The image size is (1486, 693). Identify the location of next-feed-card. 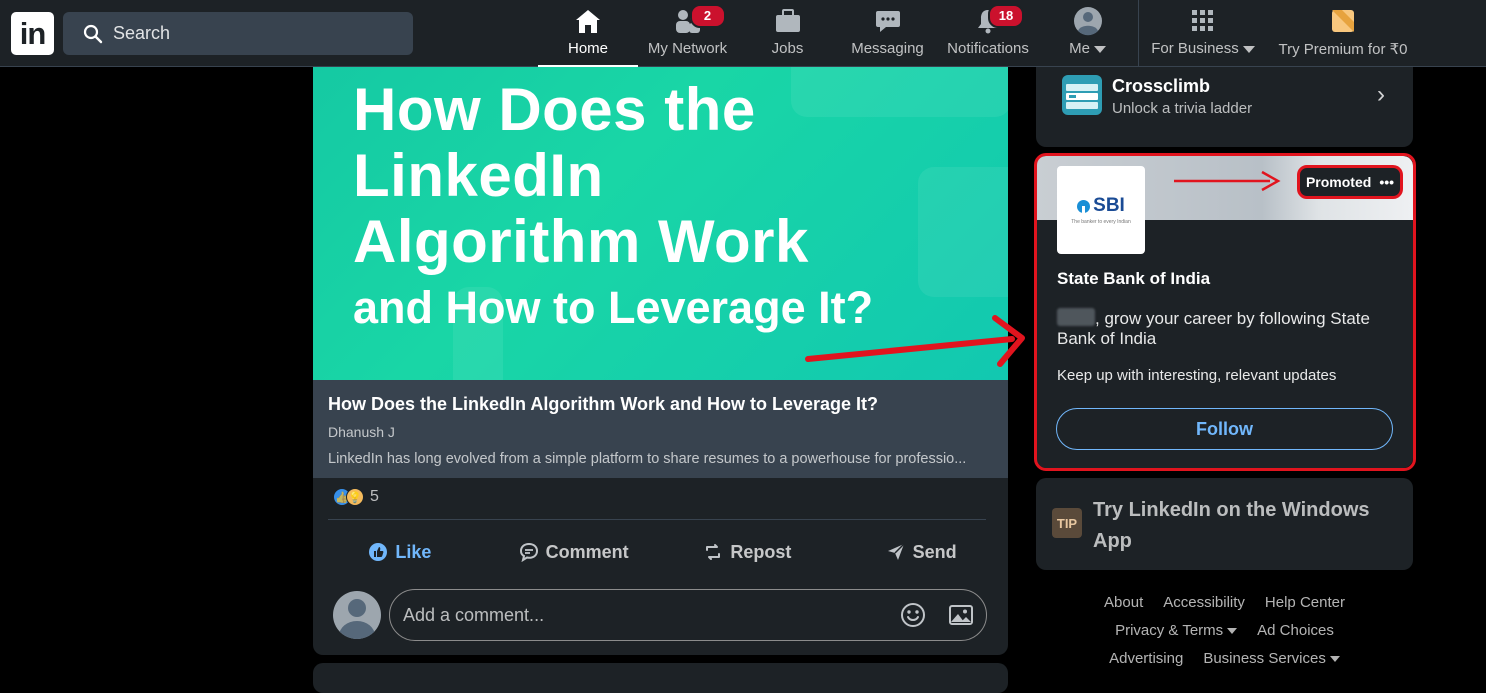
(660, 678).